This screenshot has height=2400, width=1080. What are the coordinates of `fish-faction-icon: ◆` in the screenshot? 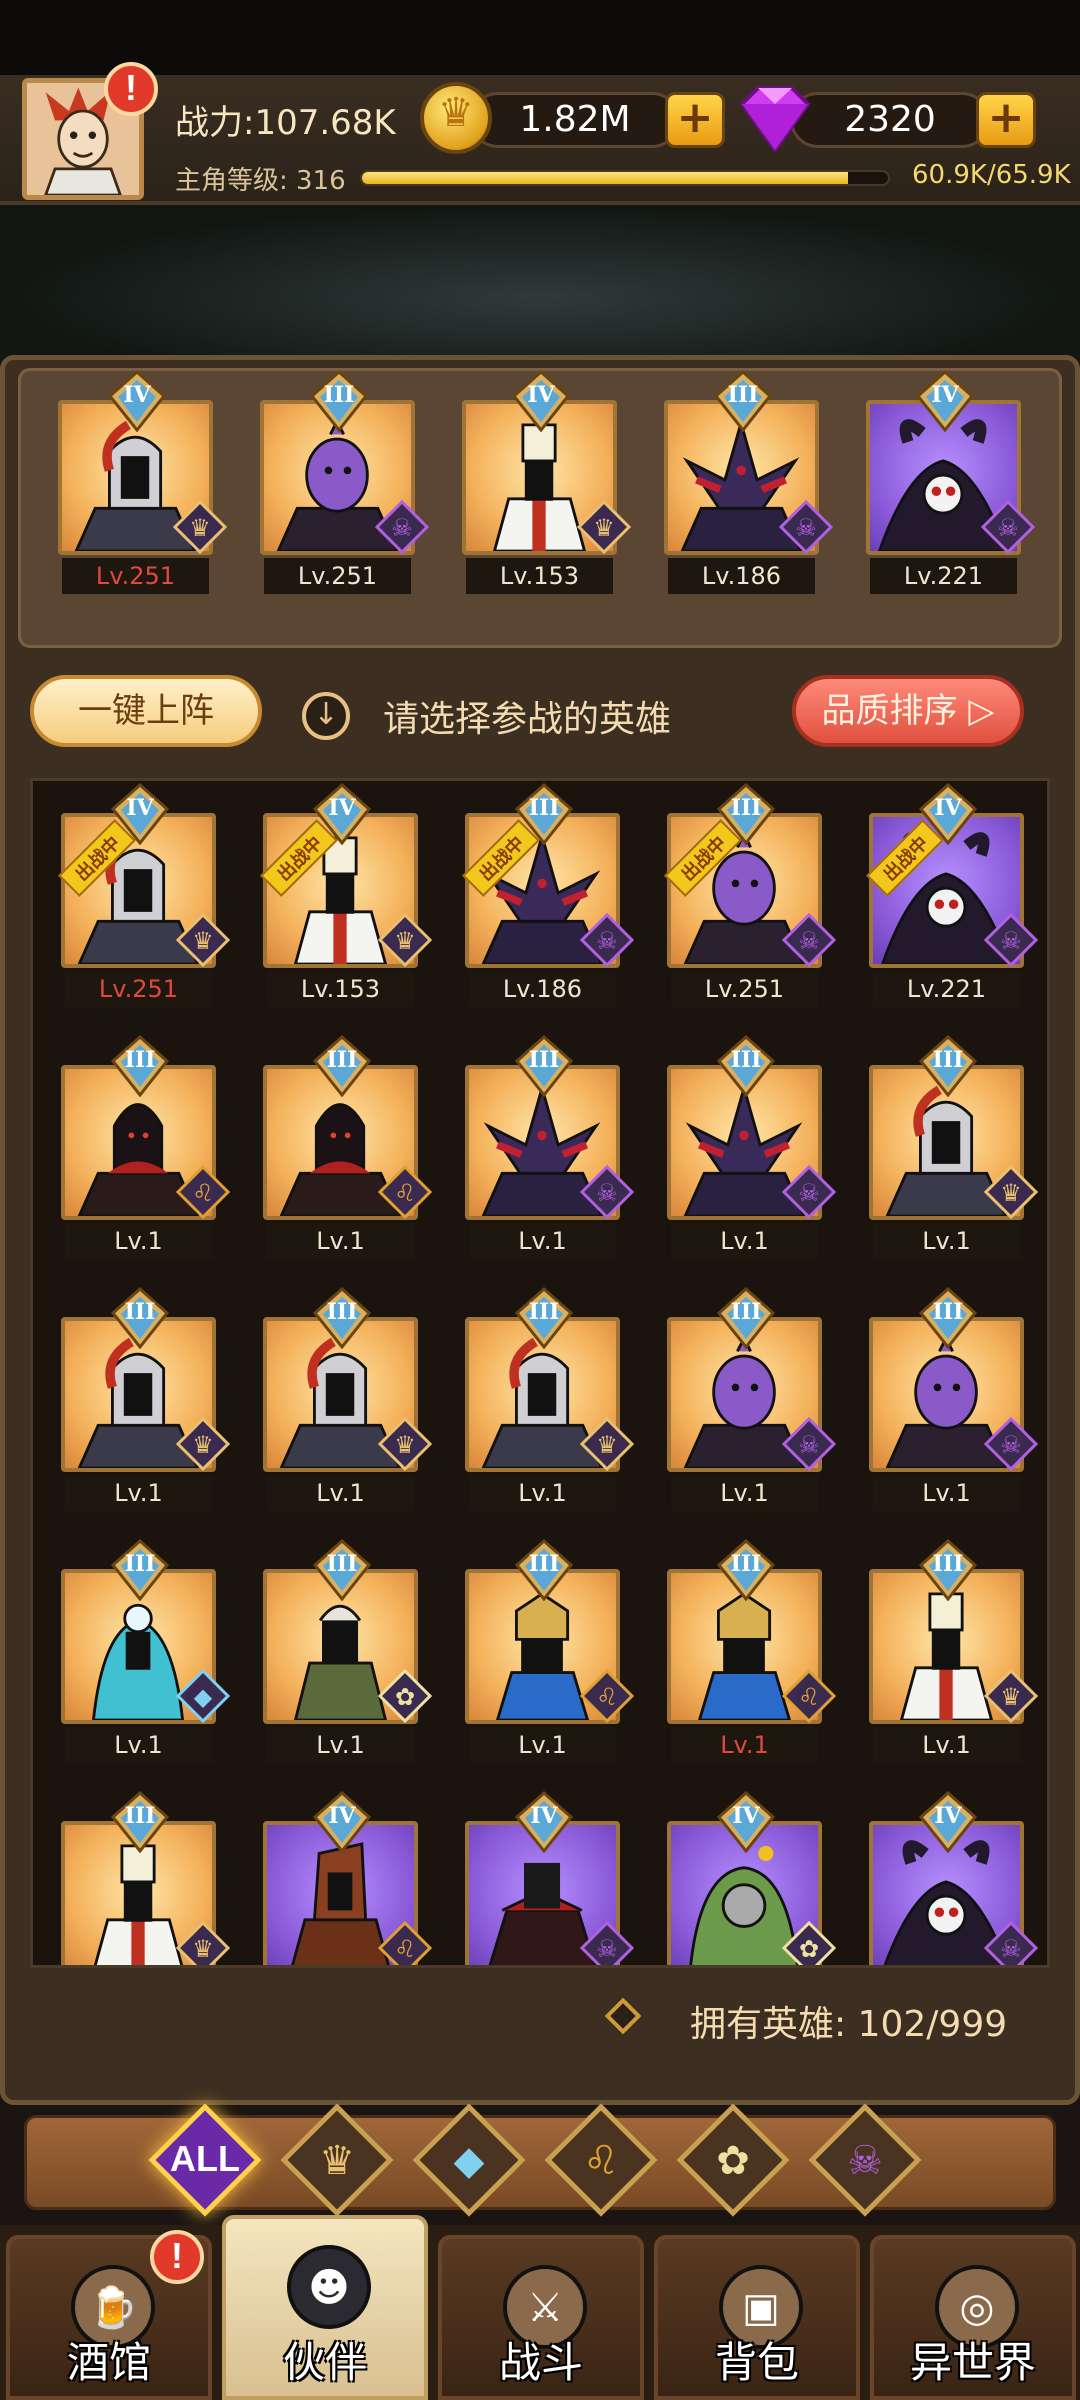 It's located at (469, 2161).